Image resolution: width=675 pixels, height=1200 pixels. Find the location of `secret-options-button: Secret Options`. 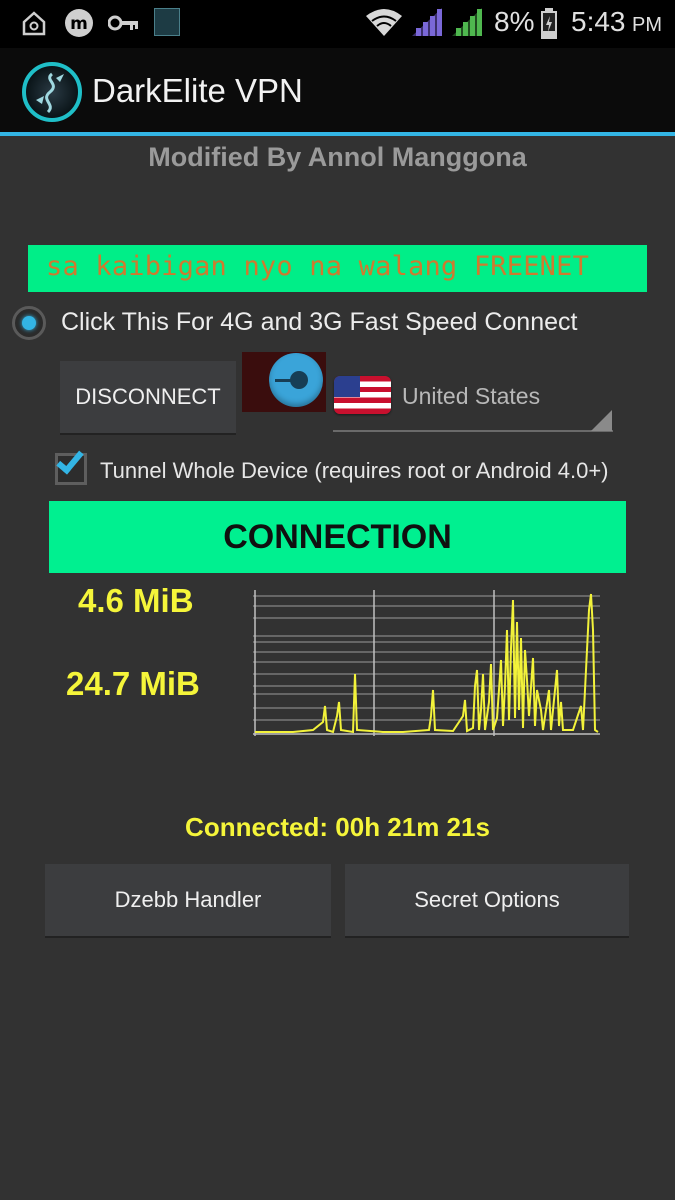

secret-options-button: Secret Options is located at coordinates (487, 901).